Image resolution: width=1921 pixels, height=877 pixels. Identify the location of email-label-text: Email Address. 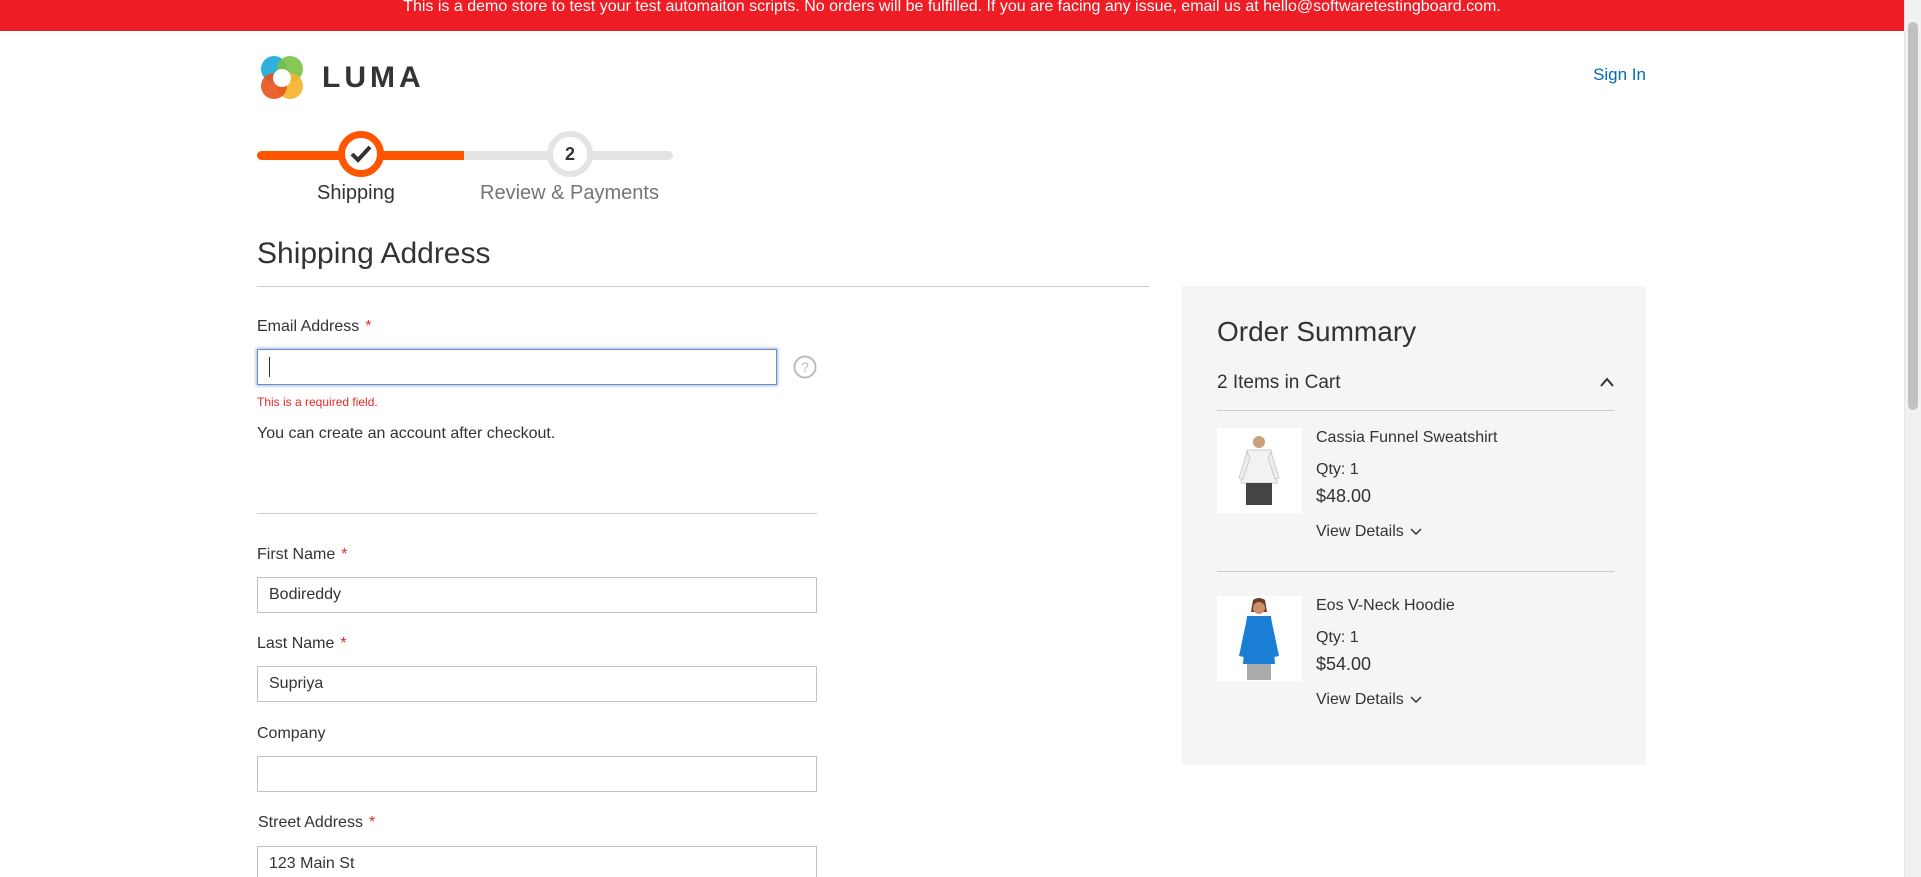
(308, 326).